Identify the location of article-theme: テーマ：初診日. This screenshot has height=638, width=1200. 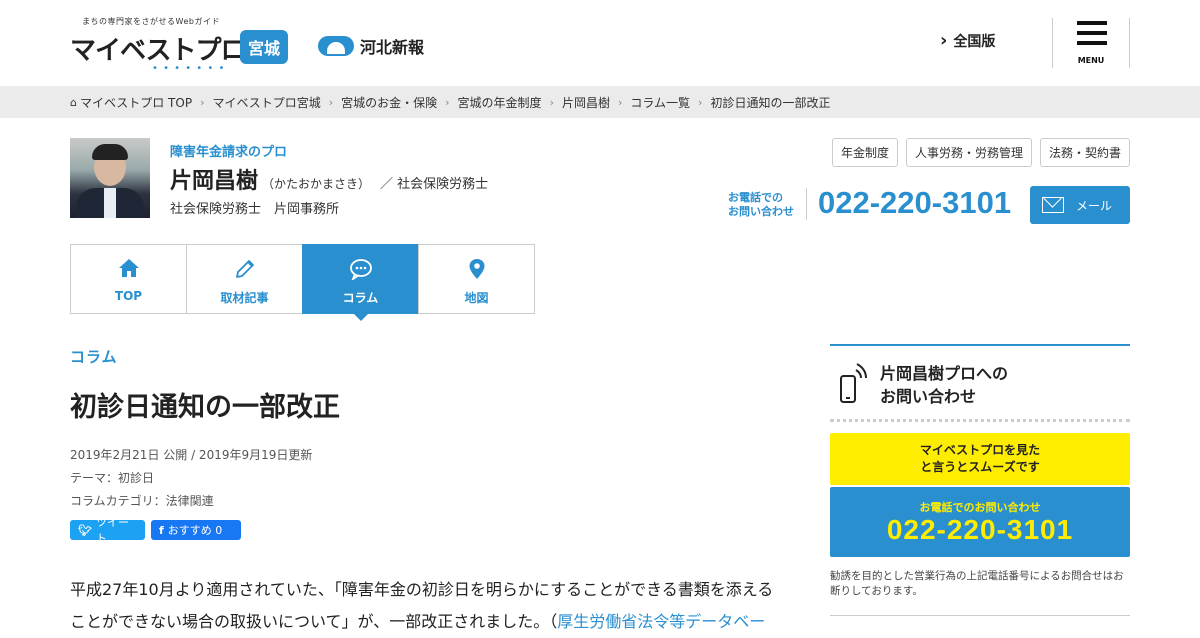
(191, 478).